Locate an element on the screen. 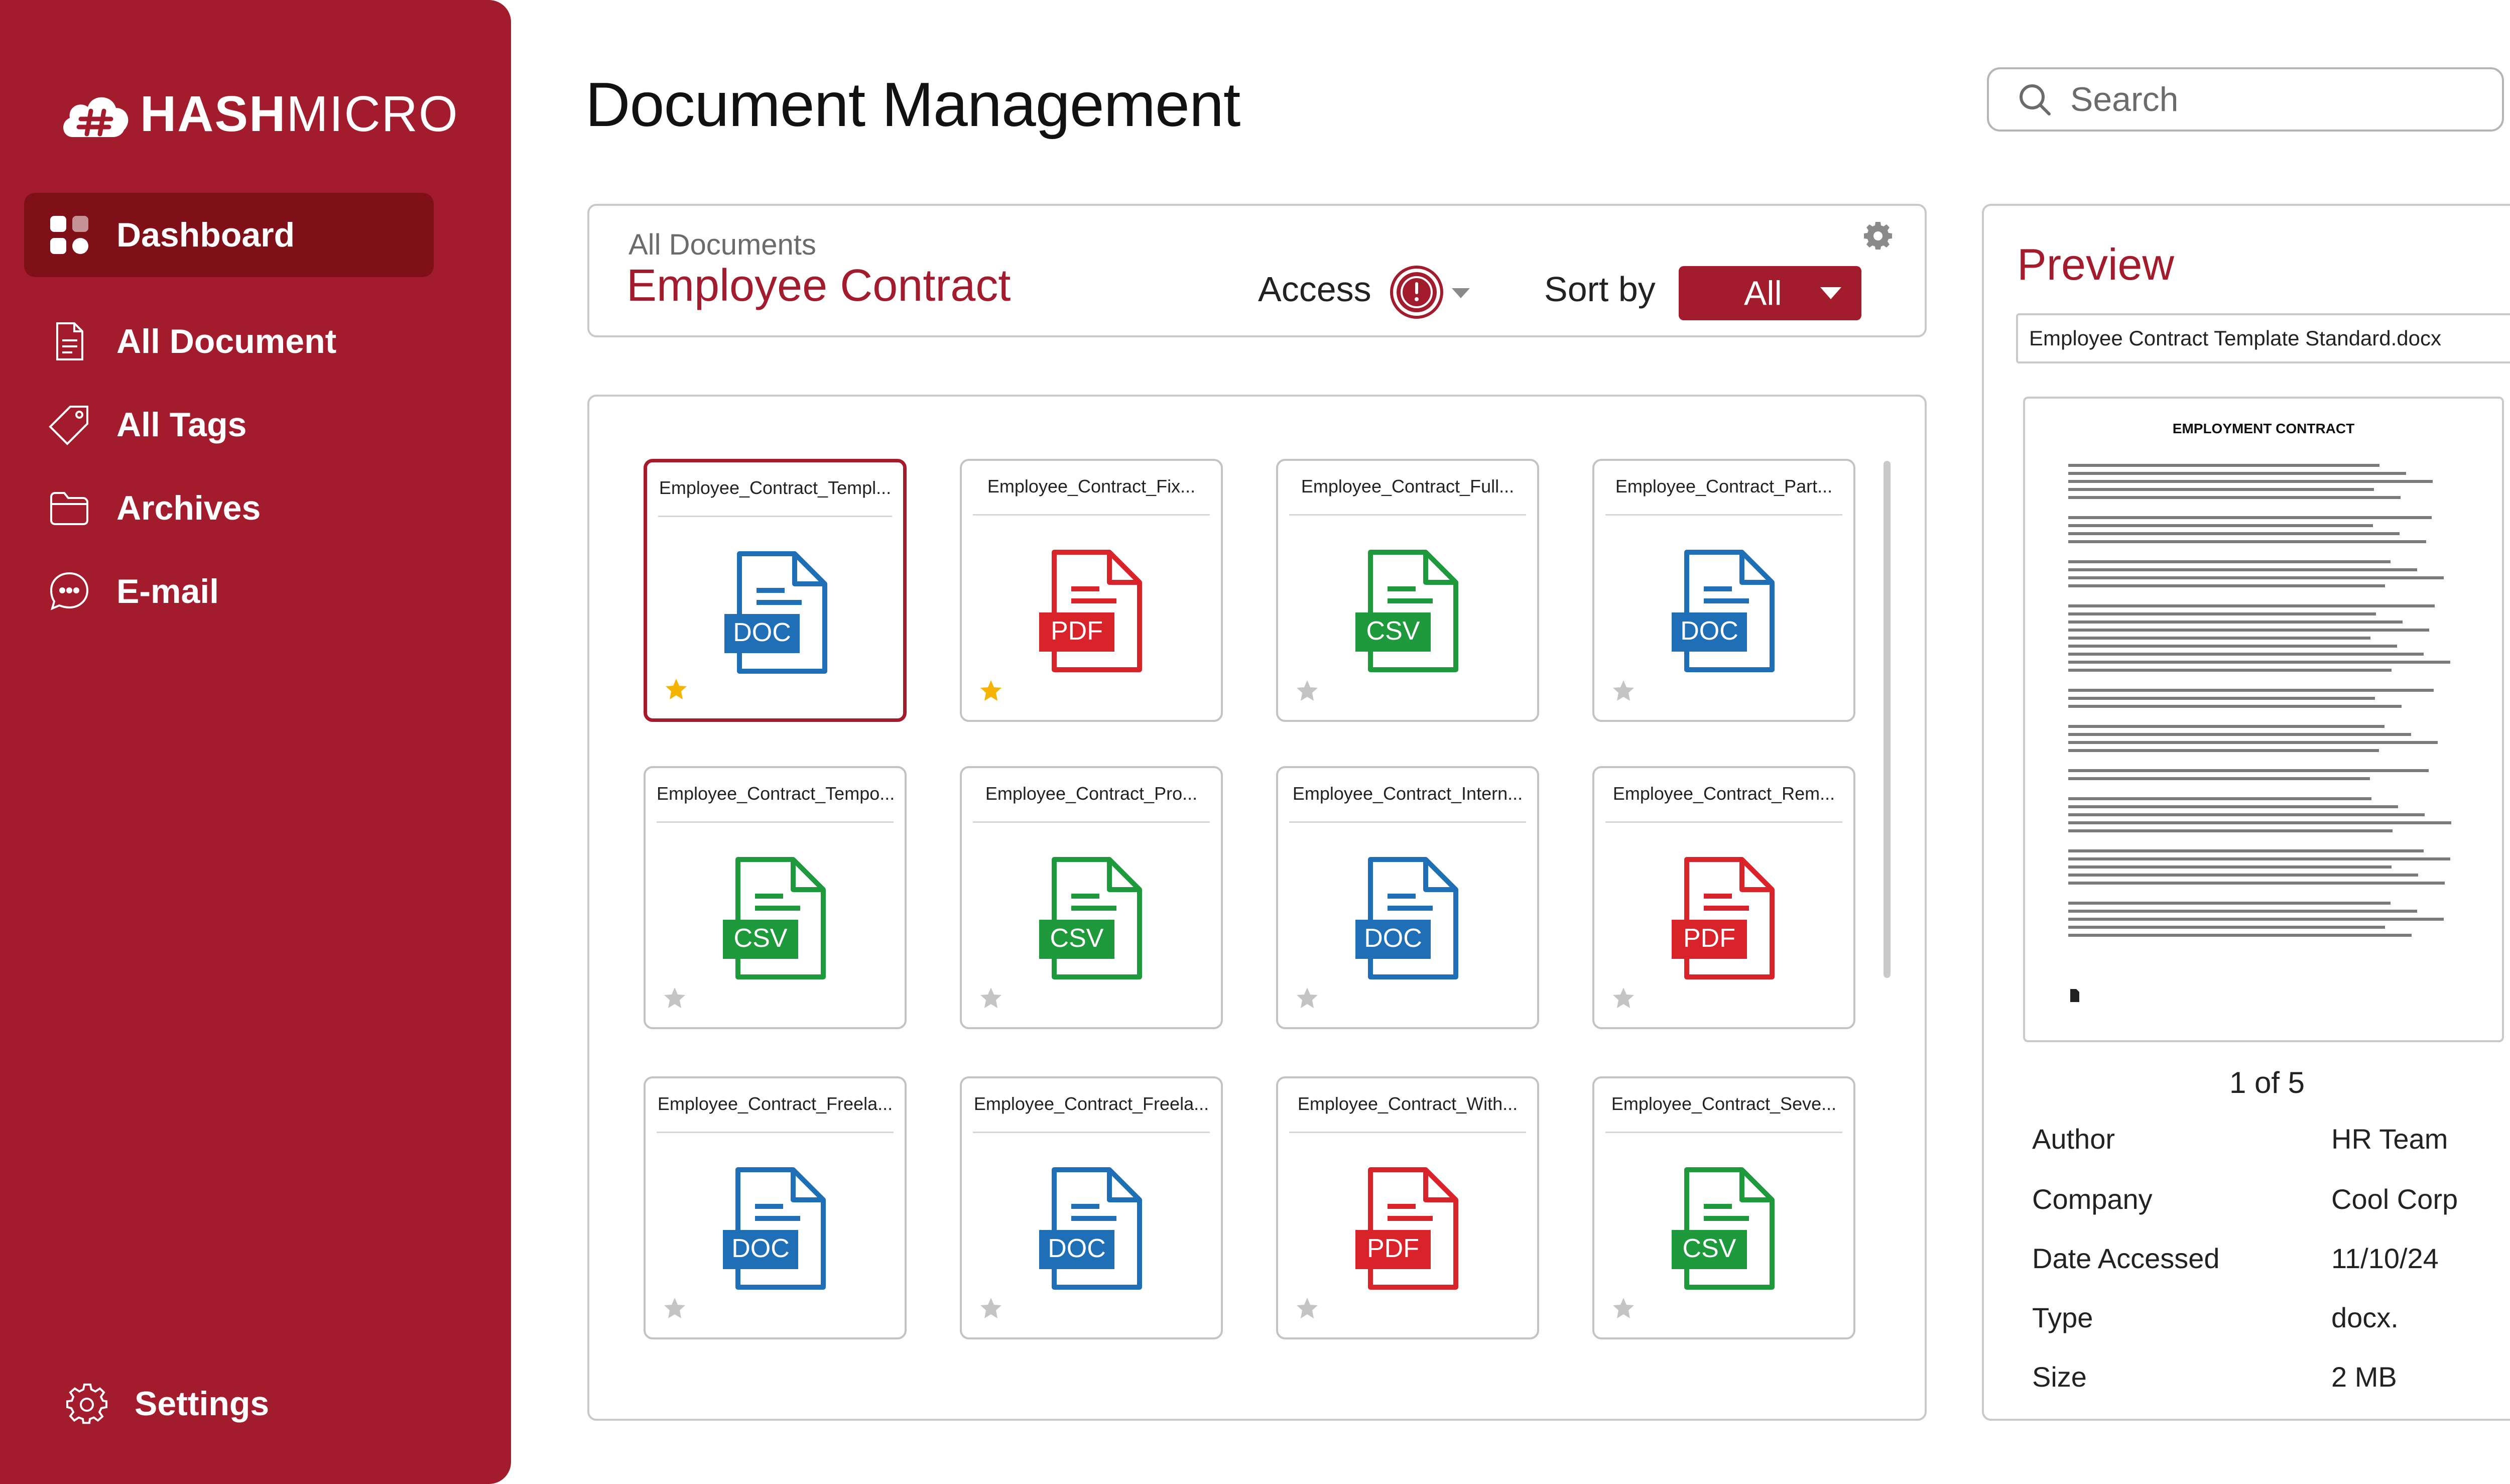  sort-dropdown: All is located at coordinates (1770, 293).